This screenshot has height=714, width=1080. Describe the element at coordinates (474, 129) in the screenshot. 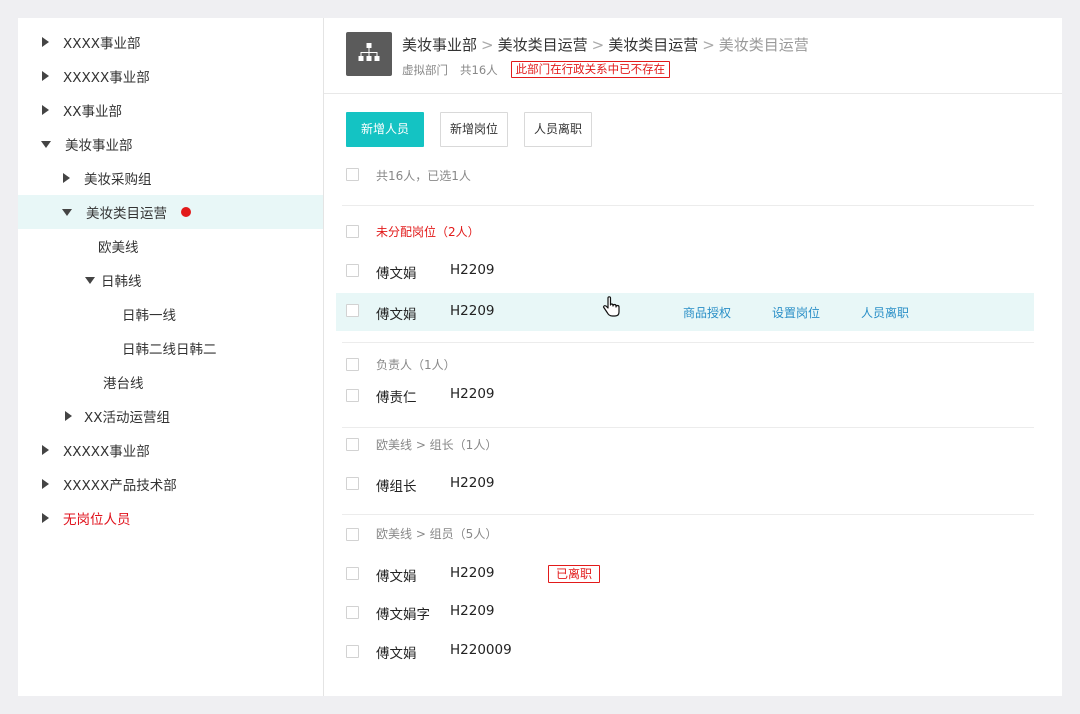

I see `add-position-button: 新增岗位` at that location.